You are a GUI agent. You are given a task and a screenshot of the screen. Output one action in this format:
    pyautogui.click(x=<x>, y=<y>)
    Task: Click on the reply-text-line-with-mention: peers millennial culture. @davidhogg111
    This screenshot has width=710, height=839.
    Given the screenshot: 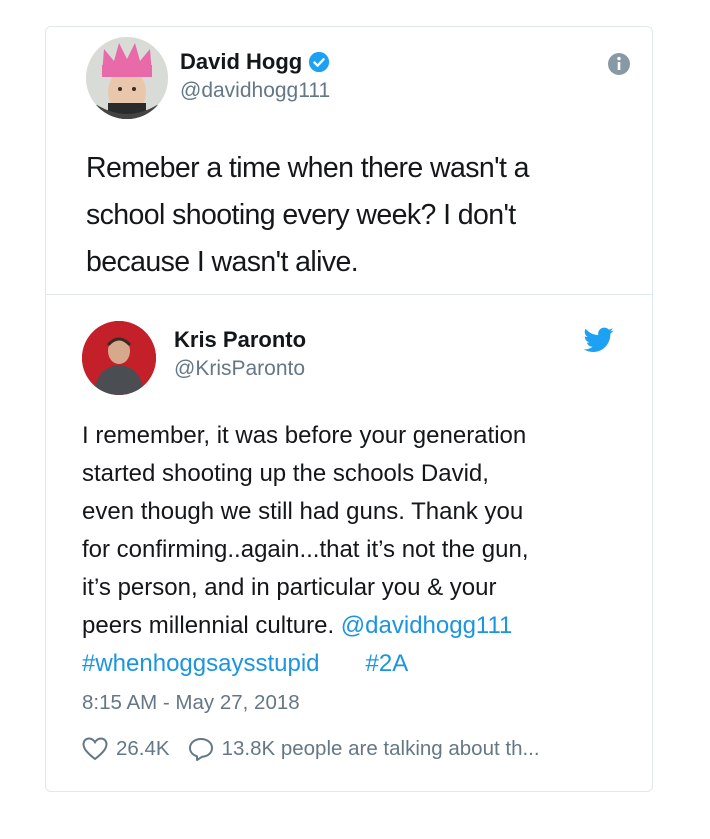 What is the action you would take?
    pyautogui.click(x=362, y=626)
    